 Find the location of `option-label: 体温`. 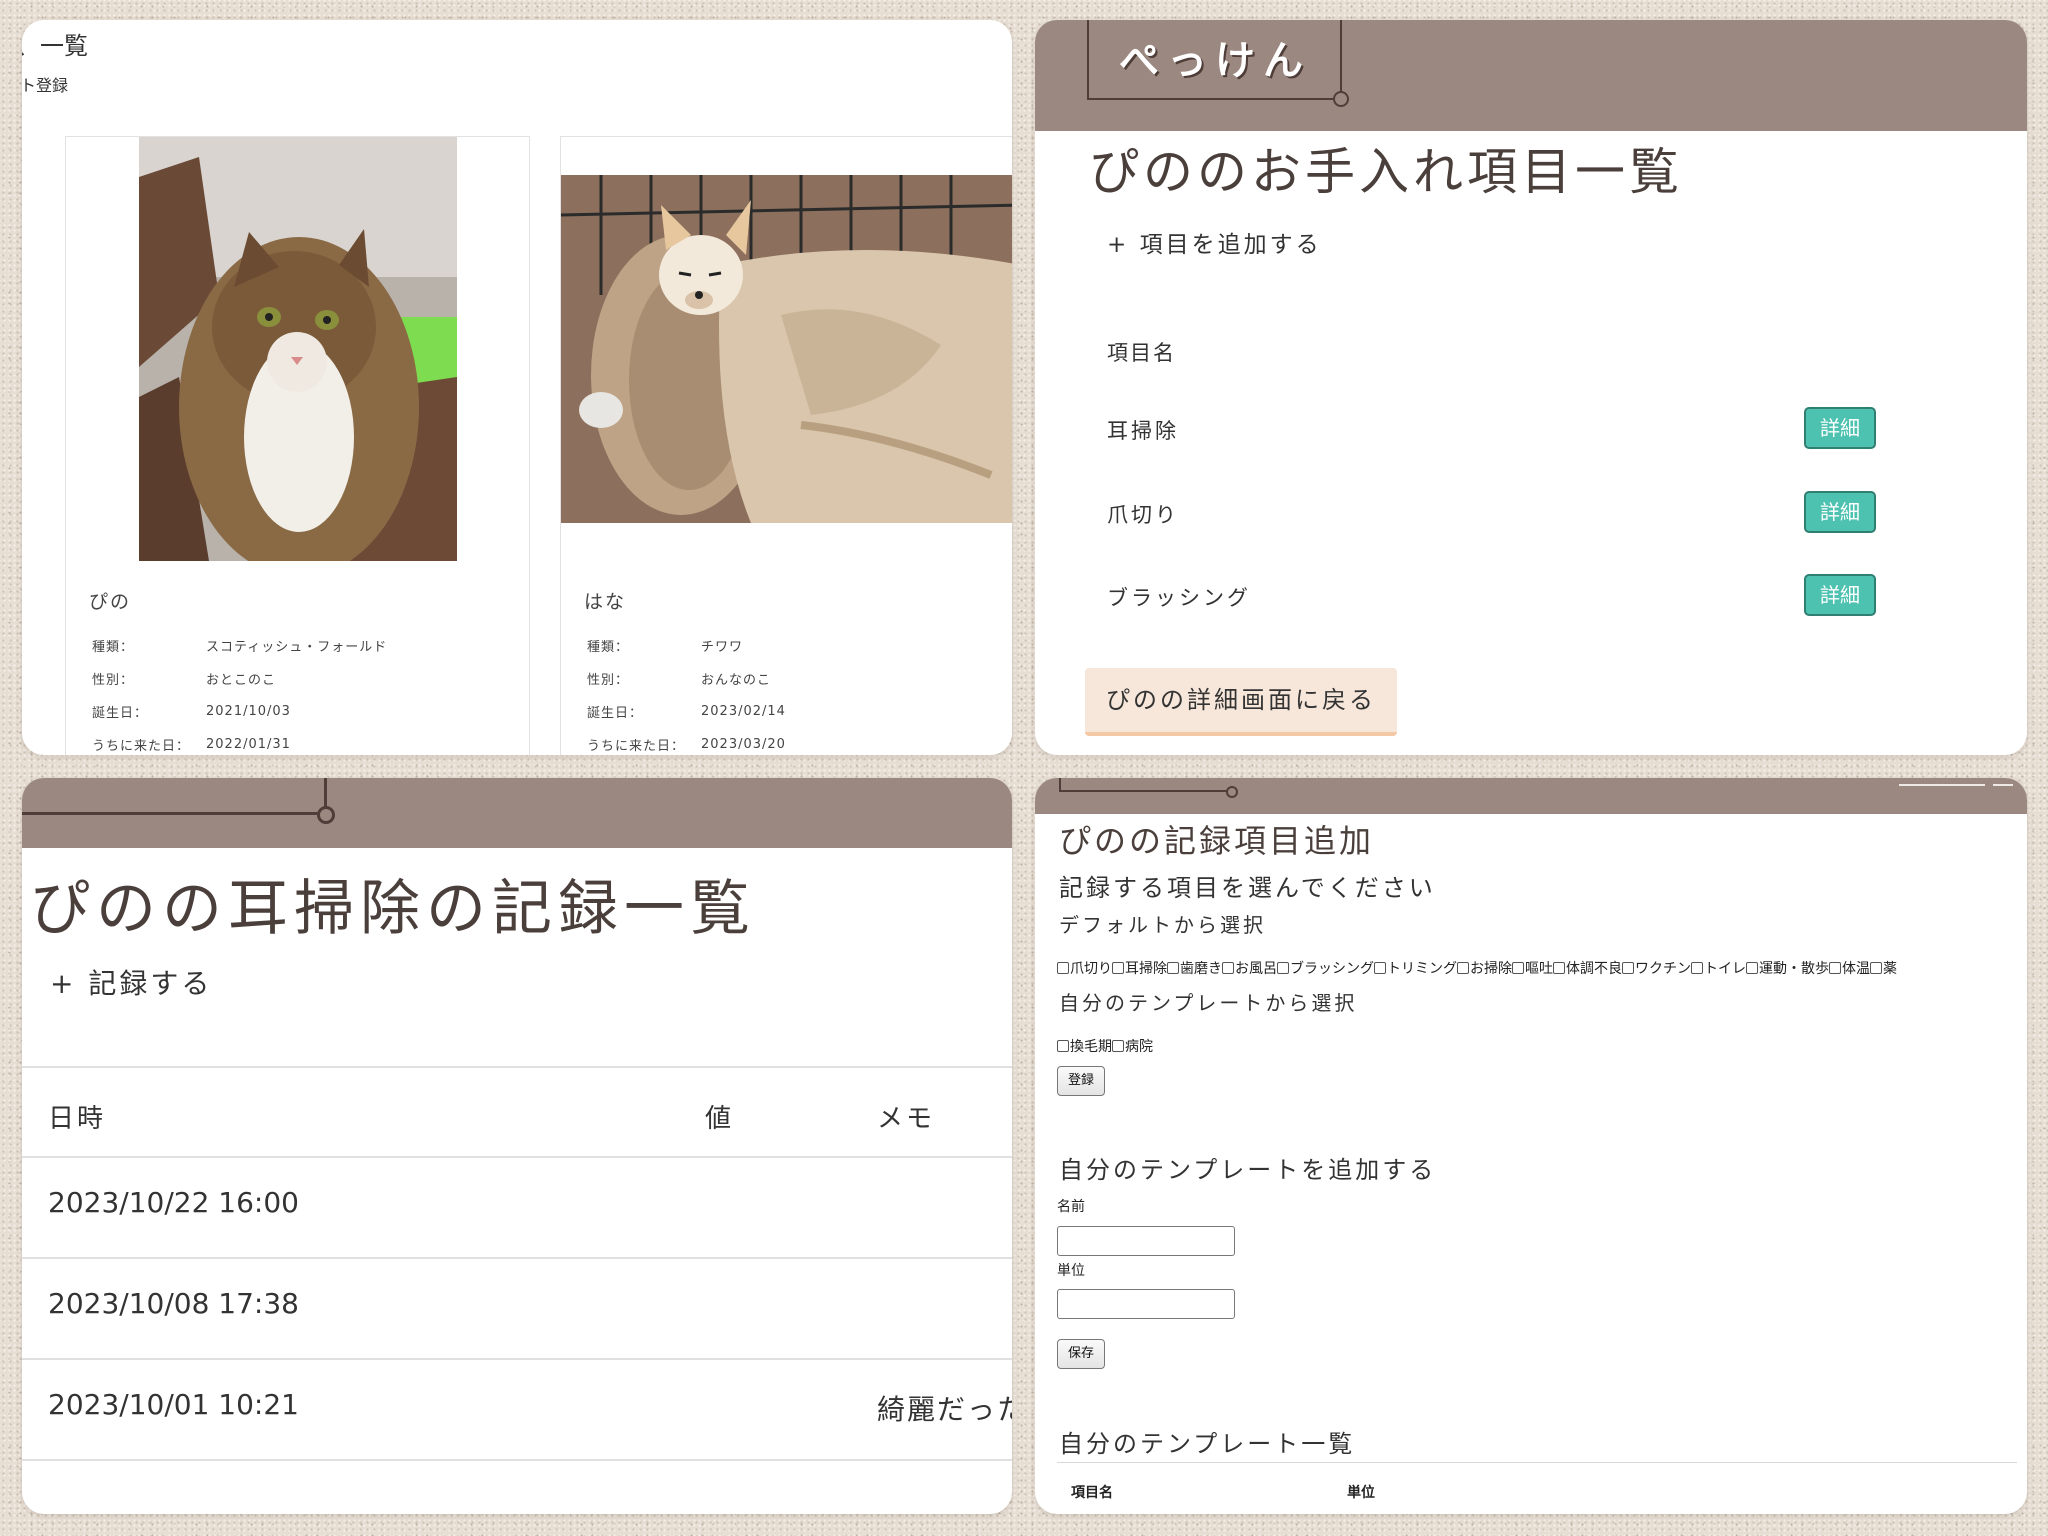

option-label: 体温 is located at coordinates (1856, 969).